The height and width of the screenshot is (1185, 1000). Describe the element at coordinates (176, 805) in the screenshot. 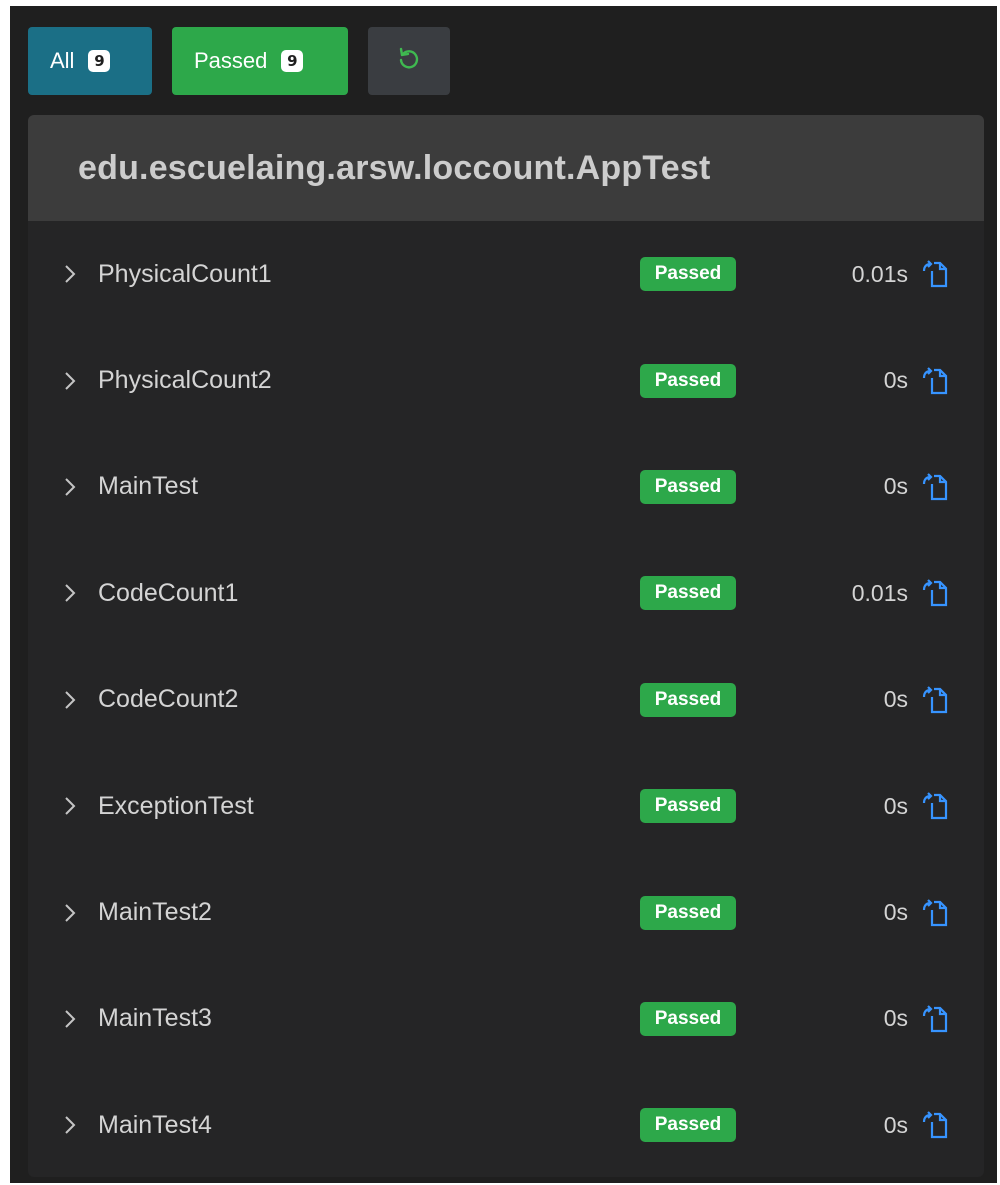

I see `test-name: ExceptionTest` at that location.